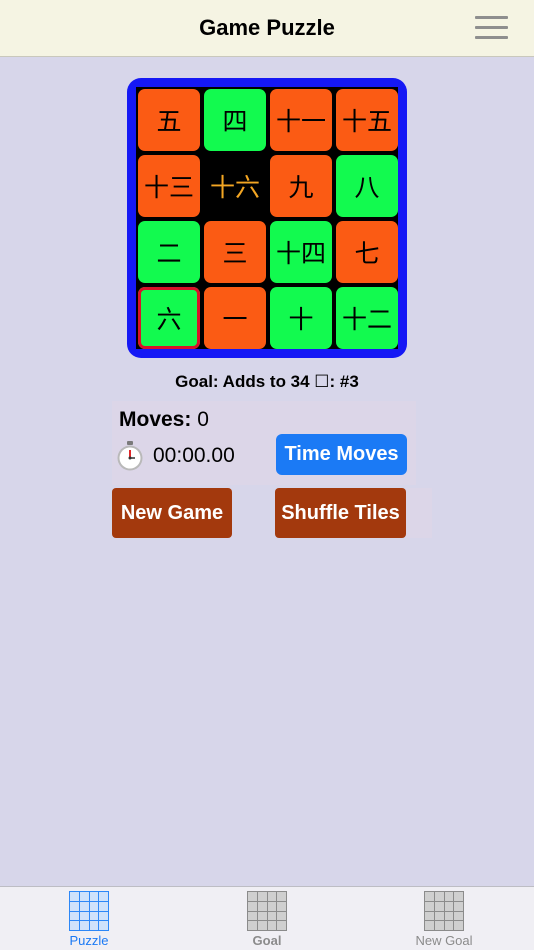 Image resolution: width=534 pixels, height=950 pixels. What do you see at coordinates (235, 120) in the screenshot?
I see `puzzle-tile: 四` at bounding box center [235, 120].